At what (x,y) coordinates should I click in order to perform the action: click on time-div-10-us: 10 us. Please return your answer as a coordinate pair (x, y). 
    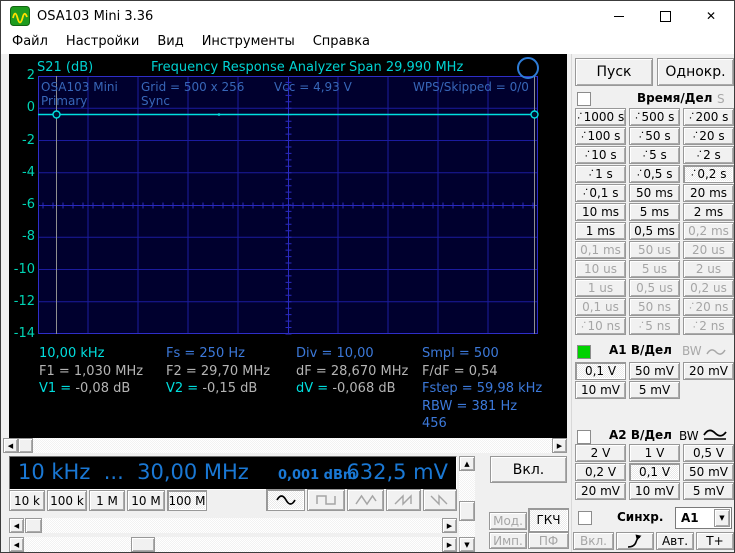
    Looking at the image, I should click on (600, 269).